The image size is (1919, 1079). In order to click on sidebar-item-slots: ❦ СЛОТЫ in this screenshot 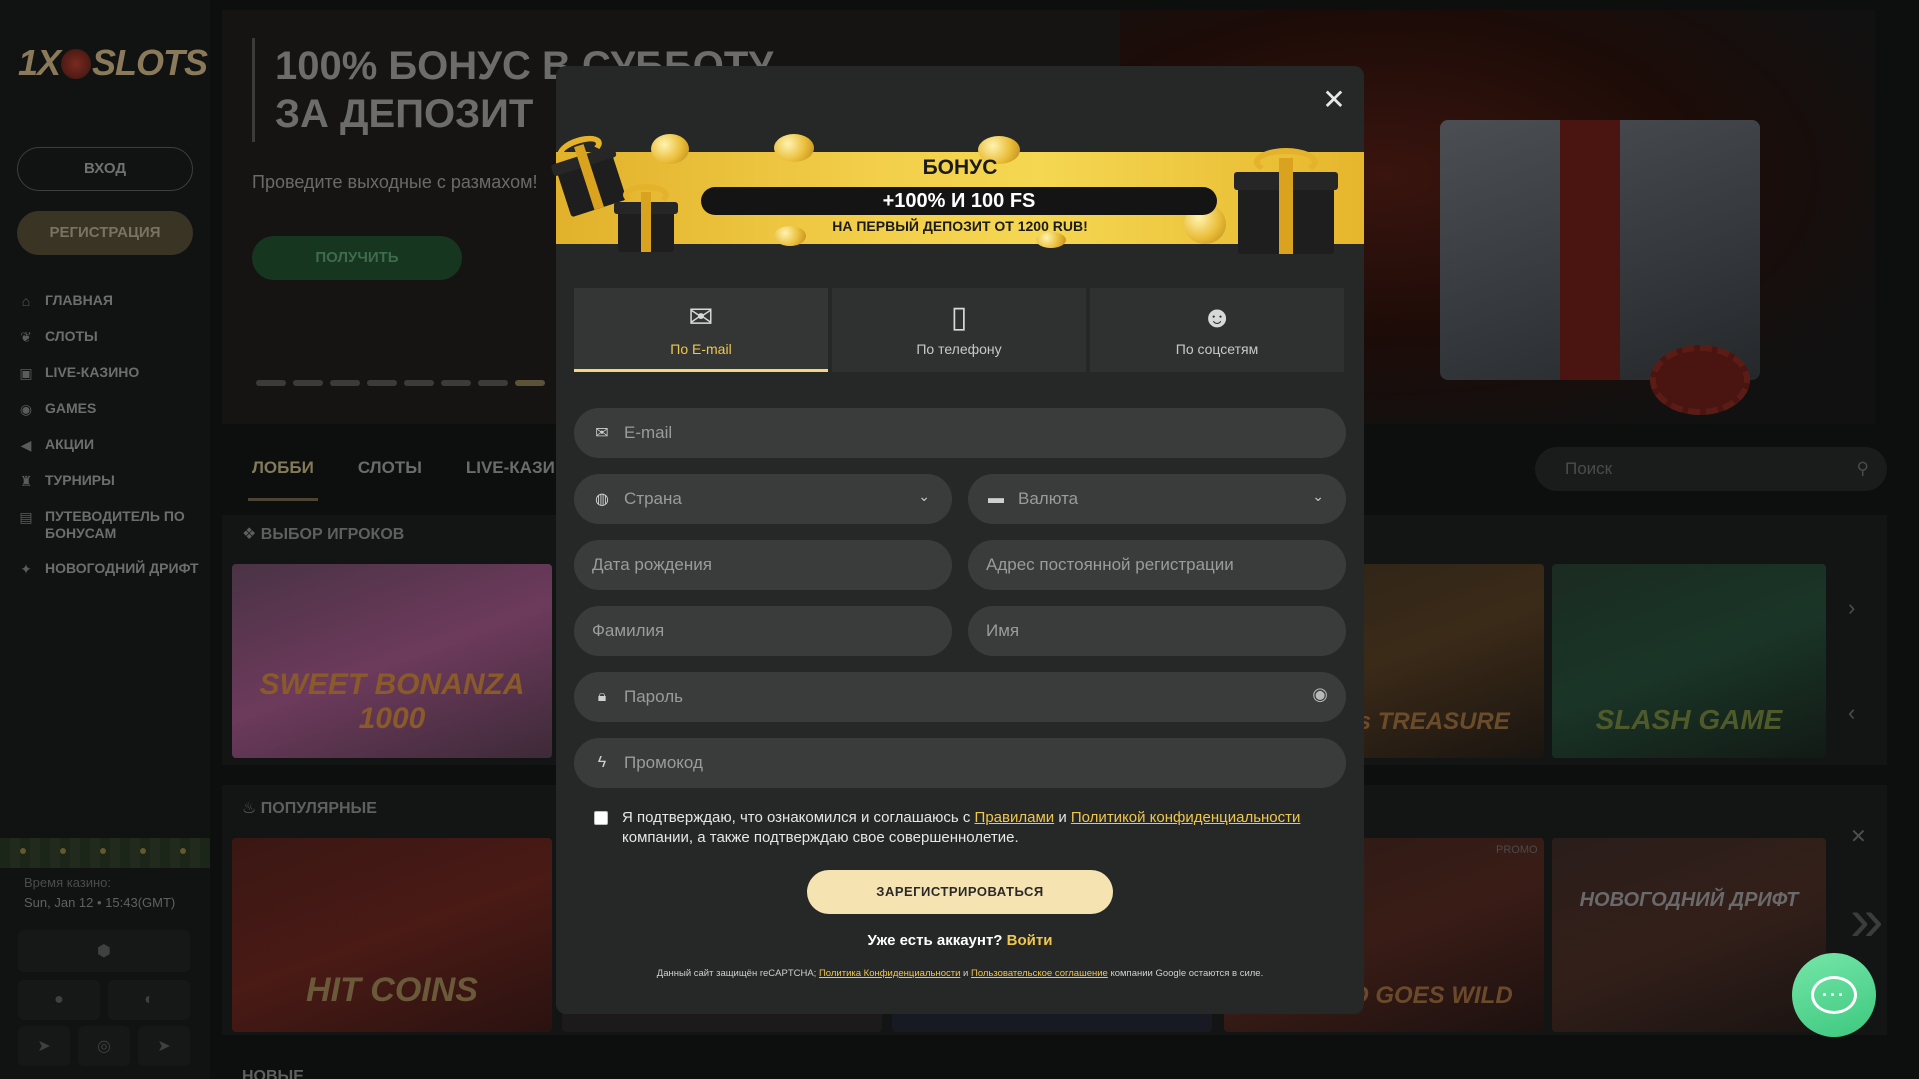, I will do `click(111, 337)`.